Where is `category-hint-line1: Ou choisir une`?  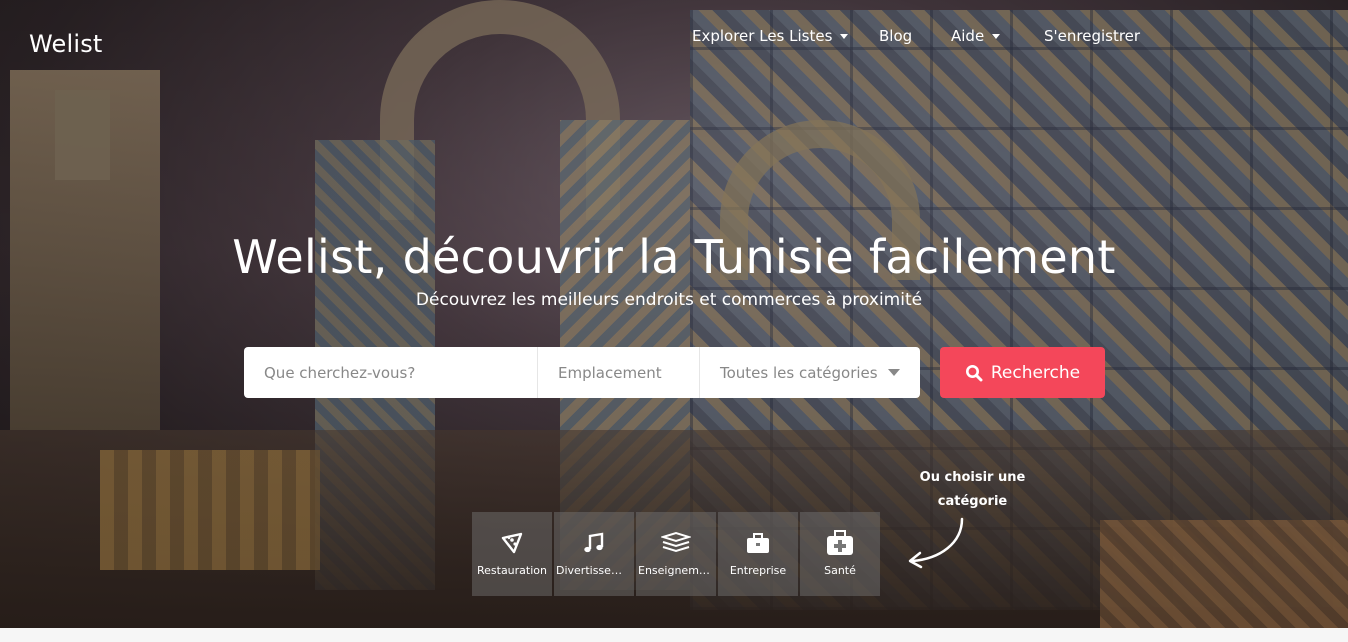 category-hint-line1: Ou choisir une is located at coordinates (972, 477).